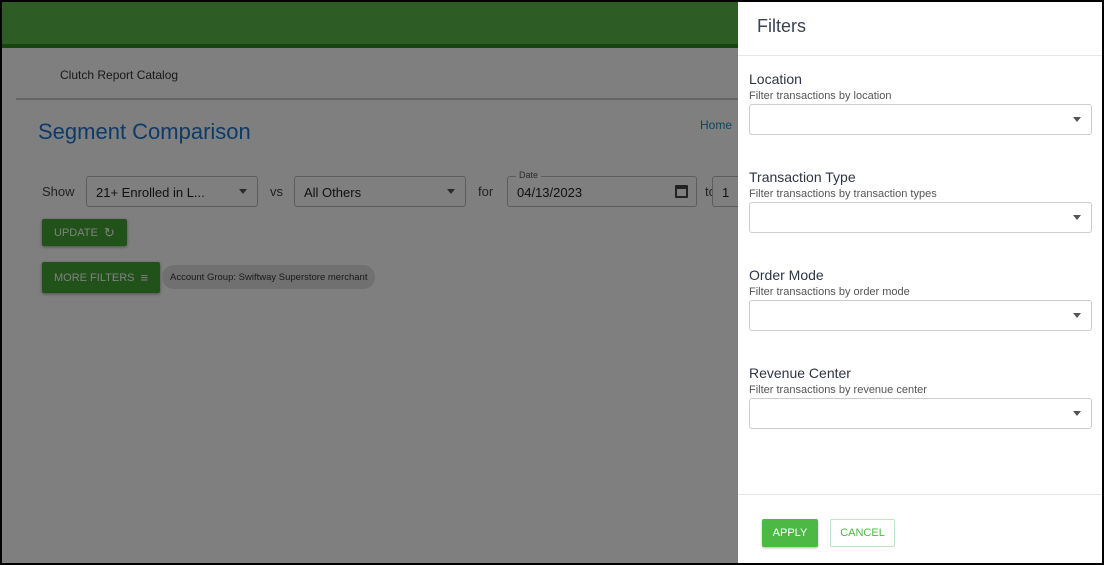  Describe the element at coordinates (920, 217) in the screenshot. I see `transaction-type-select` at that location.